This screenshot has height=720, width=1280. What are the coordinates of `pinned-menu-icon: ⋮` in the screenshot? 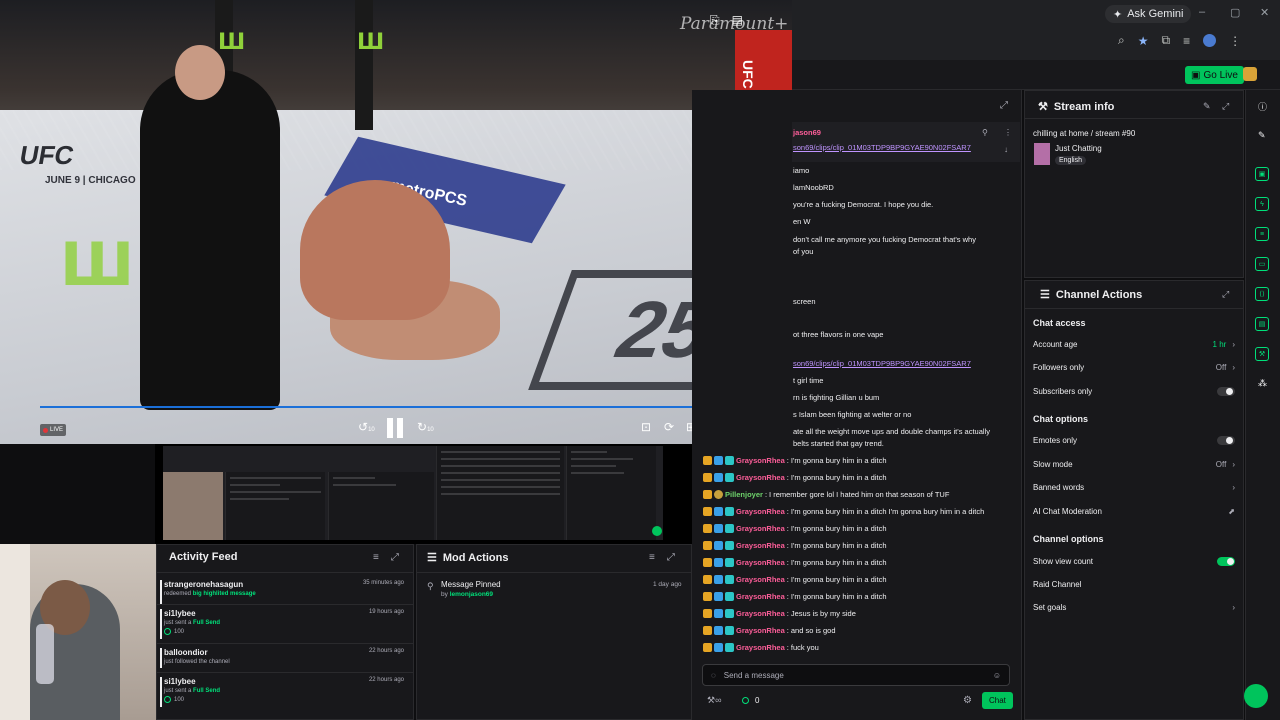 It's located at (1008, 132).